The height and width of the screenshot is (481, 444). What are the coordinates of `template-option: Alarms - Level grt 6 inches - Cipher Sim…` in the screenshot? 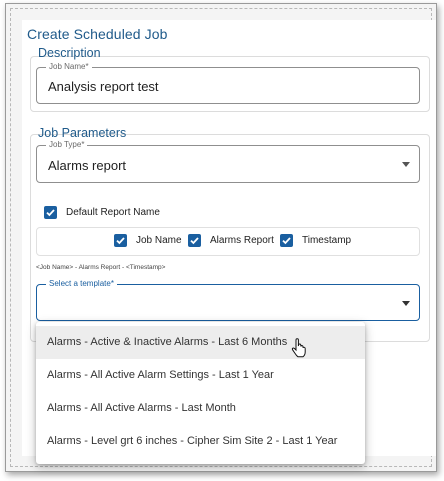 It's located at (200, 441).